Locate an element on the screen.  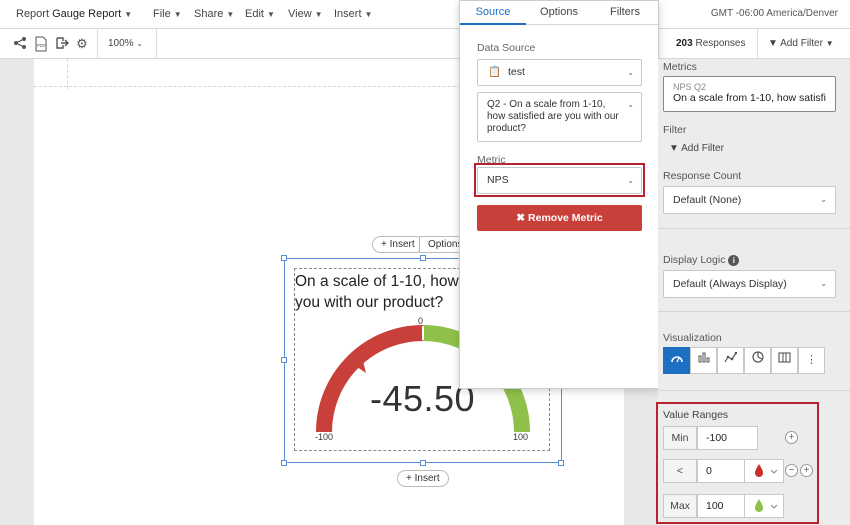
data-source-label: Data Source is located at coordinates (506, 48).